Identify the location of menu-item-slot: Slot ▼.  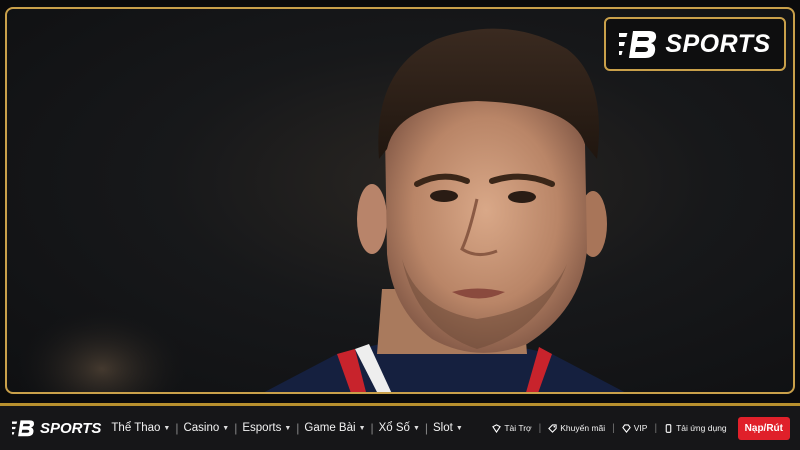
(448, 428).